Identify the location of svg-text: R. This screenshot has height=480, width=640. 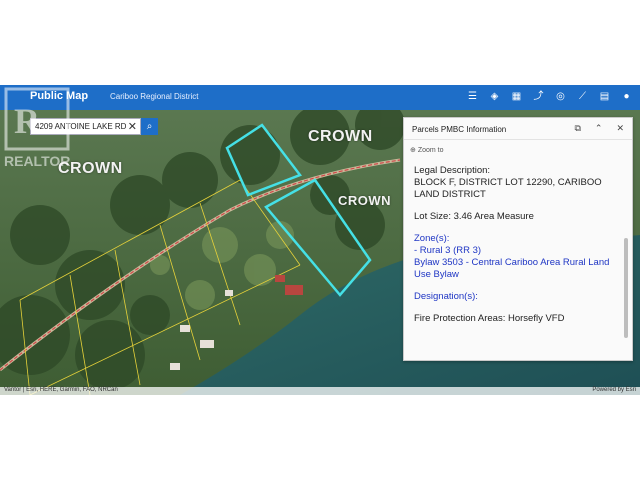
(27, 121).